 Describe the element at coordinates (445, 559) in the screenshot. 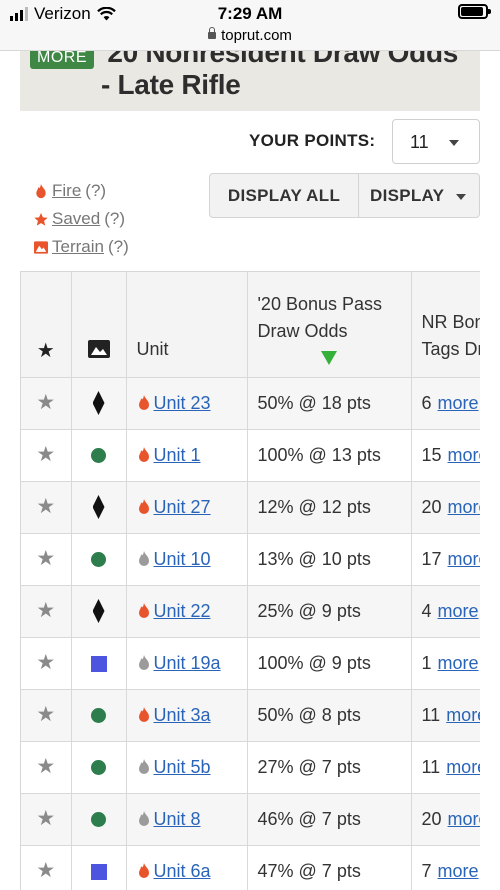

I see `tags-cell: 17 more` at that location.